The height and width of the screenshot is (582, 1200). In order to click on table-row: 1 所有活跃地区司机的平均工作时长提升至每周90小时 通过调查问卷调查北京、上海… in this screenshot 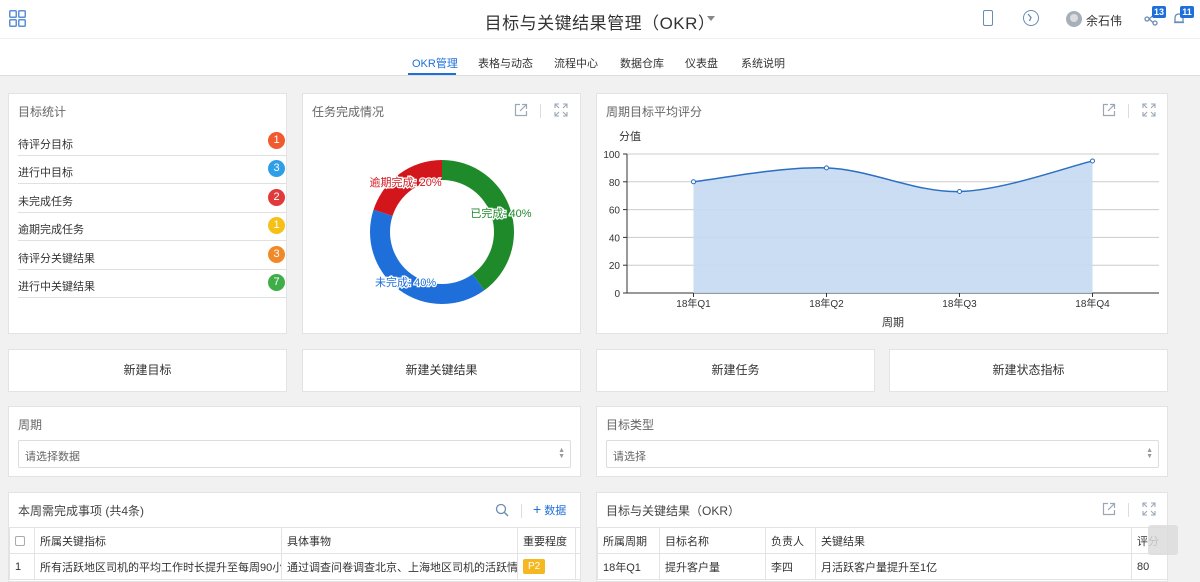, I will do `click(294, 566)`.